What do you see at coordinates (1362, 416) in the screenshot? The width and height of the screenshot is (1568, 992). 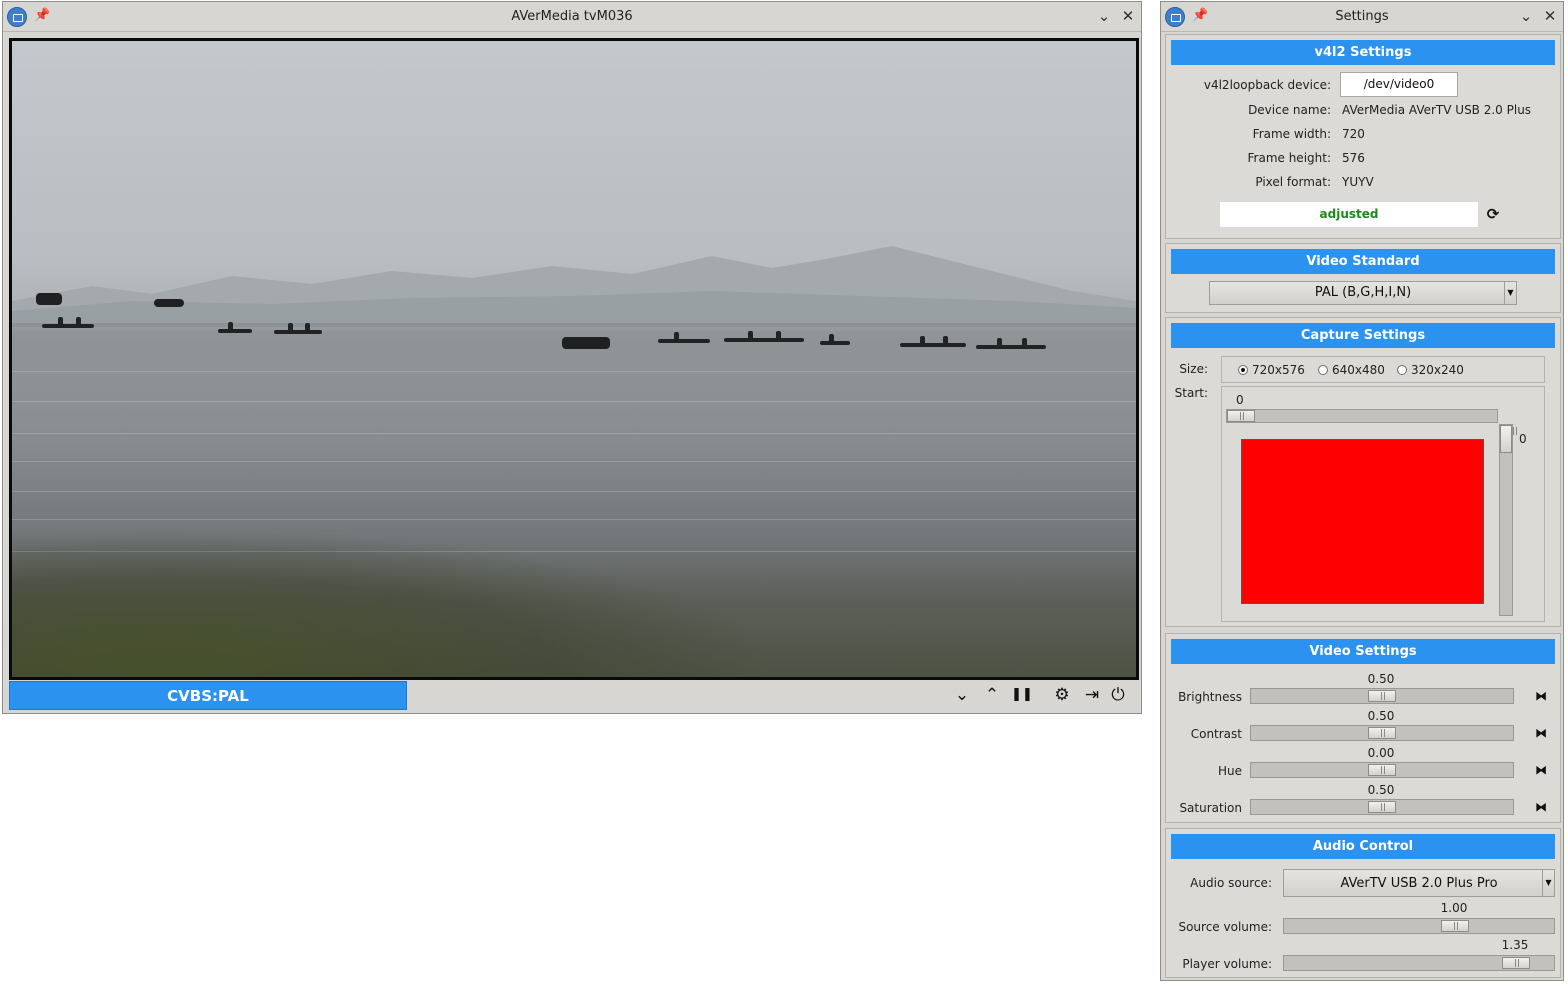 I see `start-x-slider` at bounding box center [1362, 416].